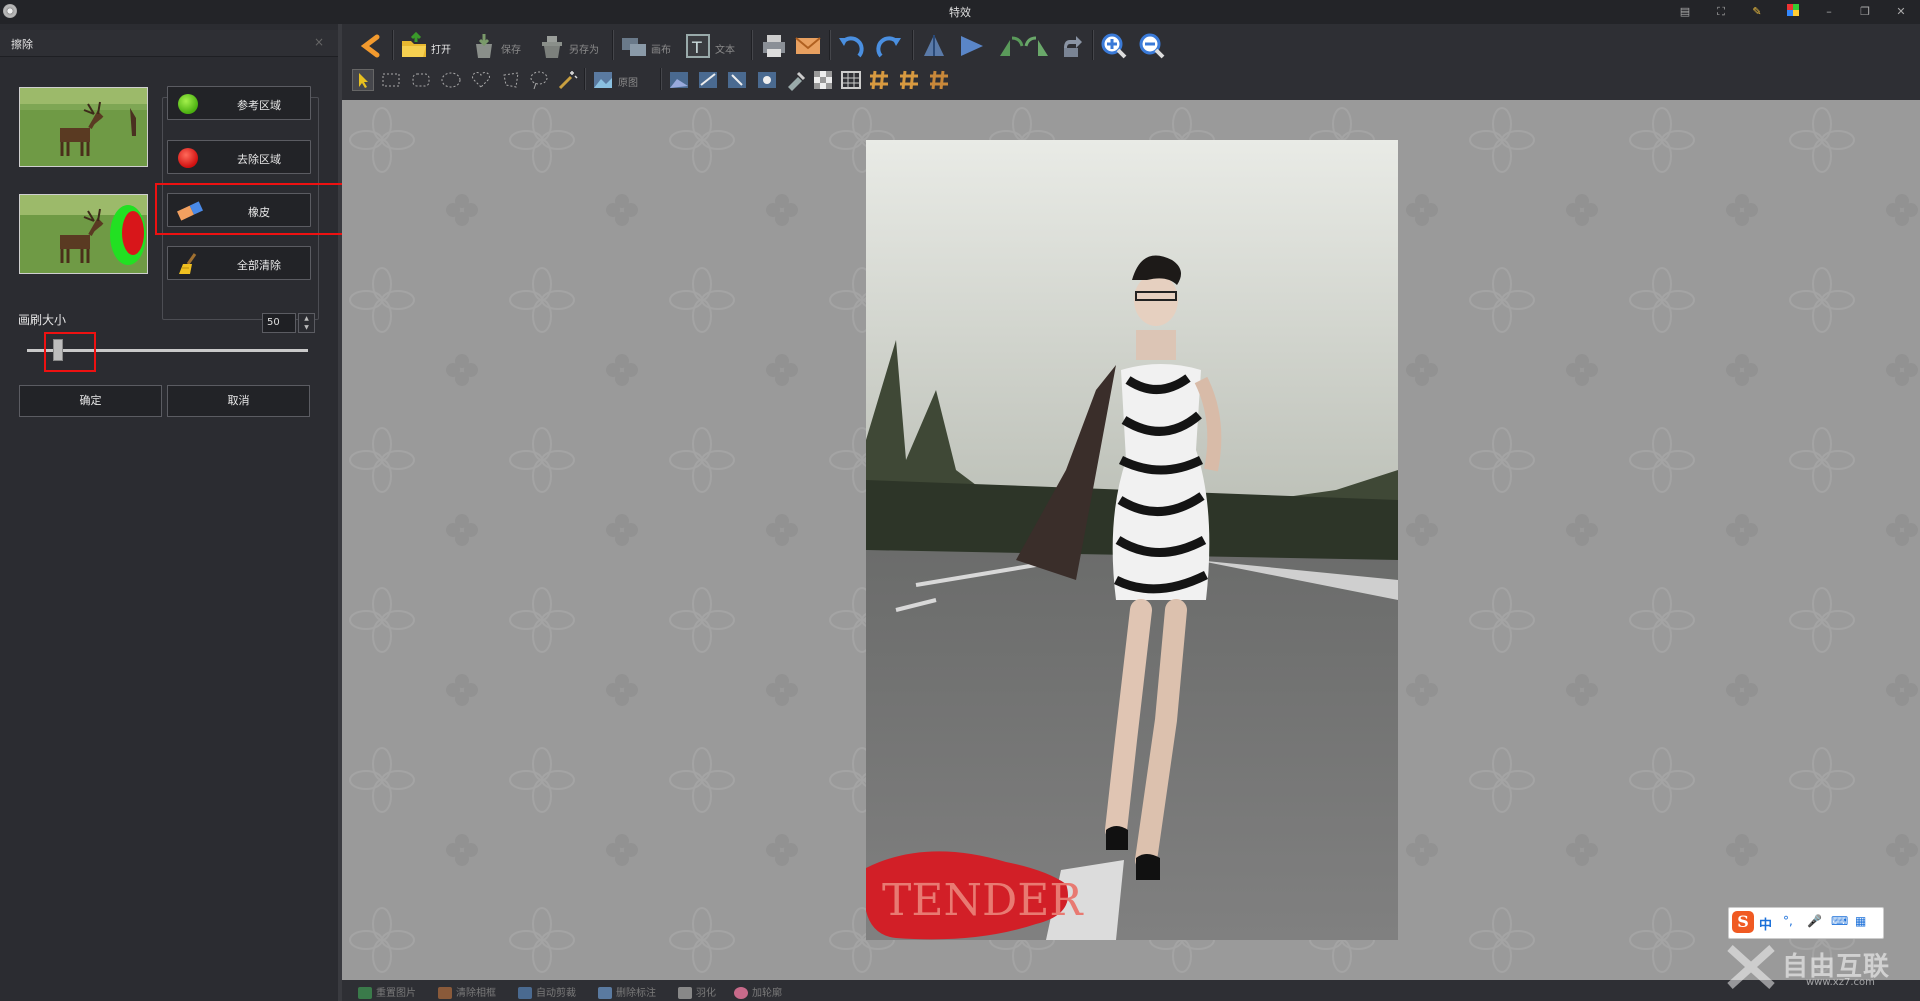 The width and height of the screenshot is (1920, 1001). I want to click on microphone-icon: 🎤, so click(1814, 921).